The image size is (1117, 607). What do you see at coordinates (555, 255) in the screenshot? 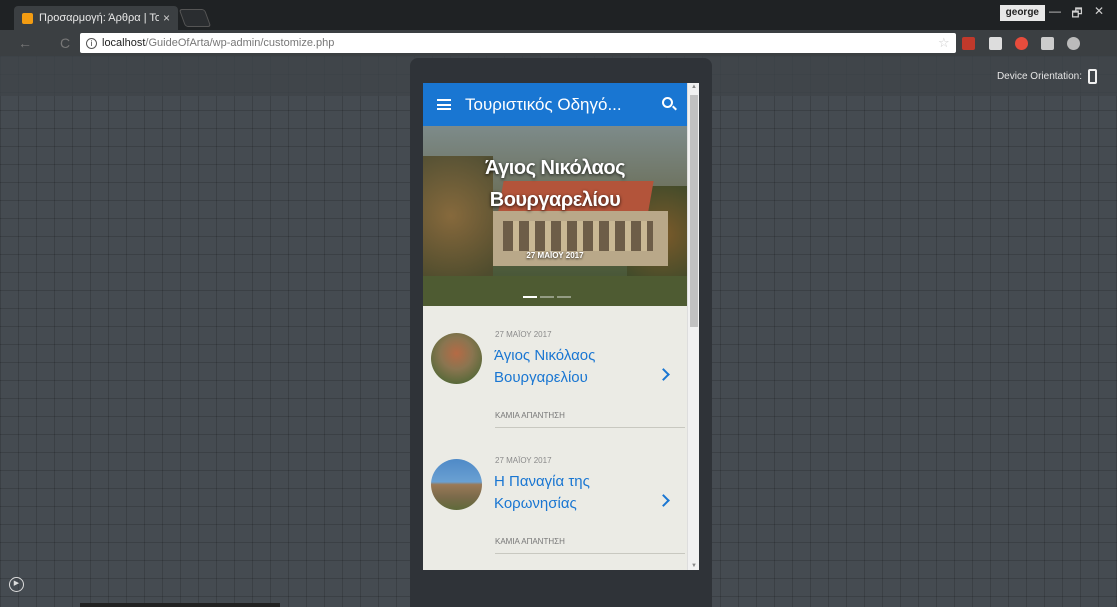
I see `hero-date: 27 ΜΑΪΟΥ 2017` at bounding box center [555, 255].